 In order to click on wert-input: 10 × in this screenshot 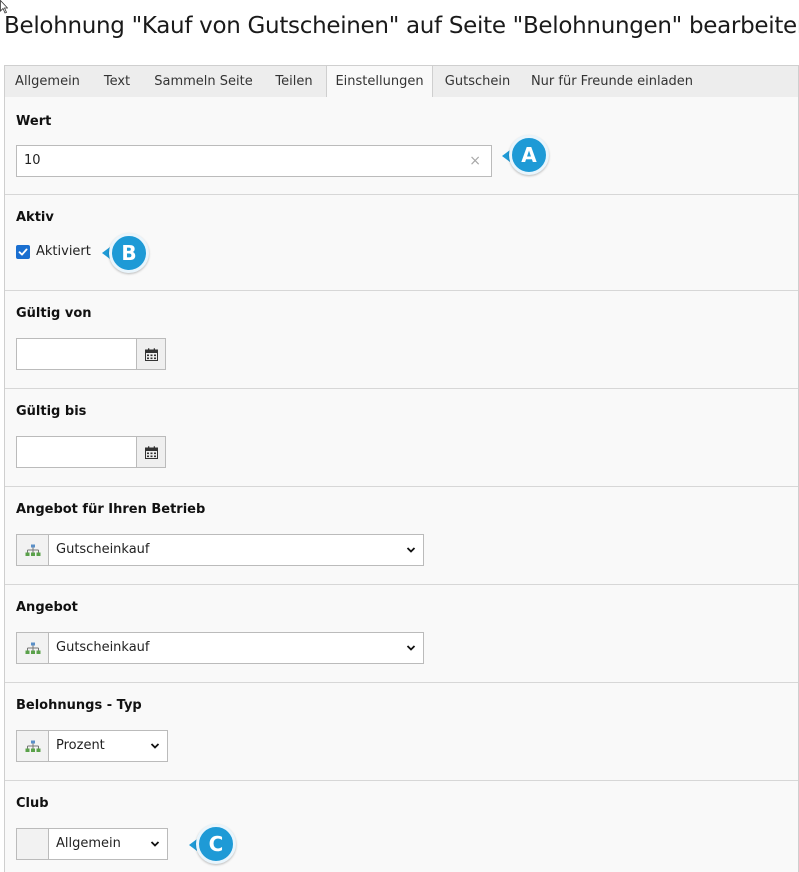, I will do `click(254, 161)`.